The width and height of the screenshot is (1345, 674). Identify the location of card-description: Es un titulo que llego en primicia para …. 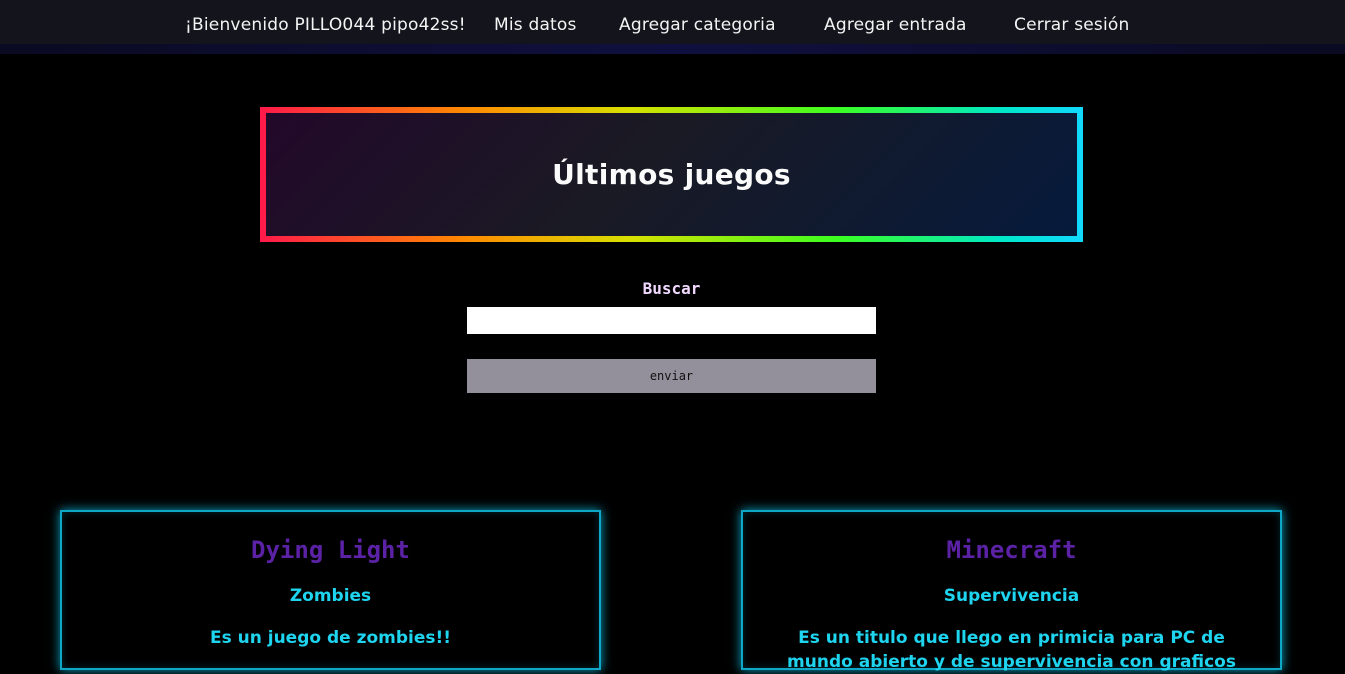
(1011, 650).